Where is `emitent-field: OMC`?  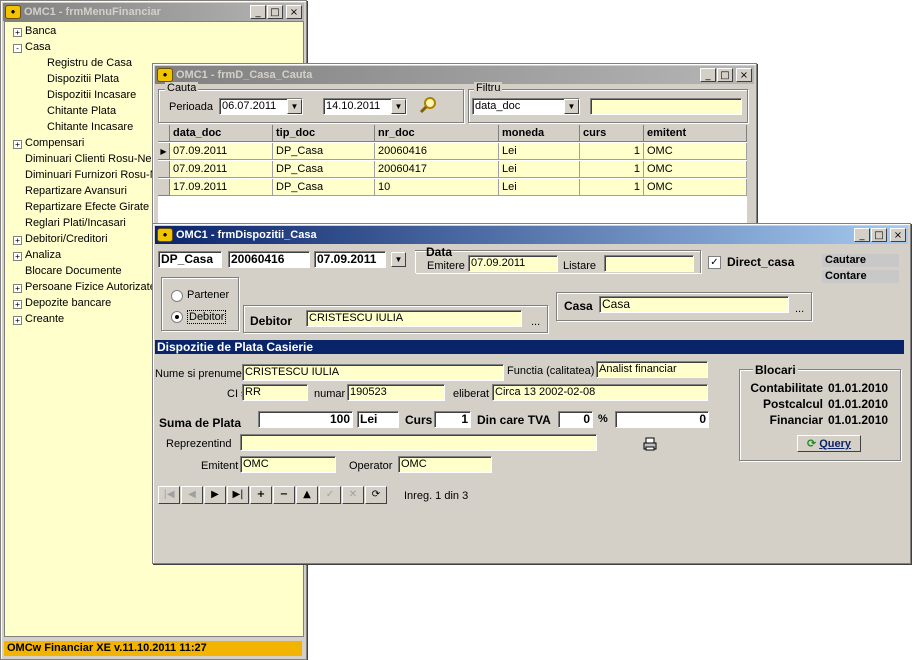 emitent-field: OMC is located at coordinates (288, 464).